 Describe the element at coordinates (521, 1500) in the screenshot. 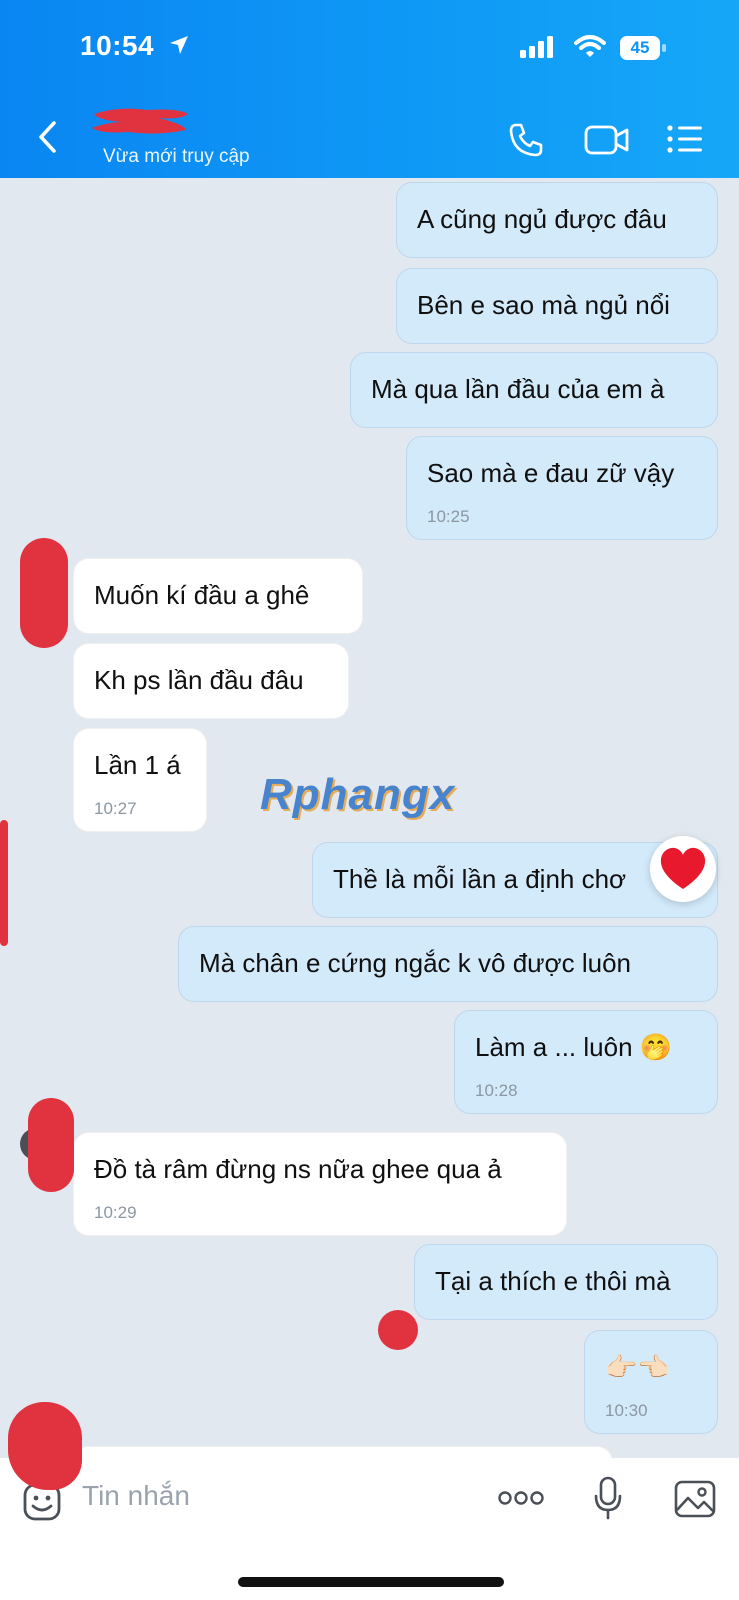

I see `more-dots-icon` at that location.